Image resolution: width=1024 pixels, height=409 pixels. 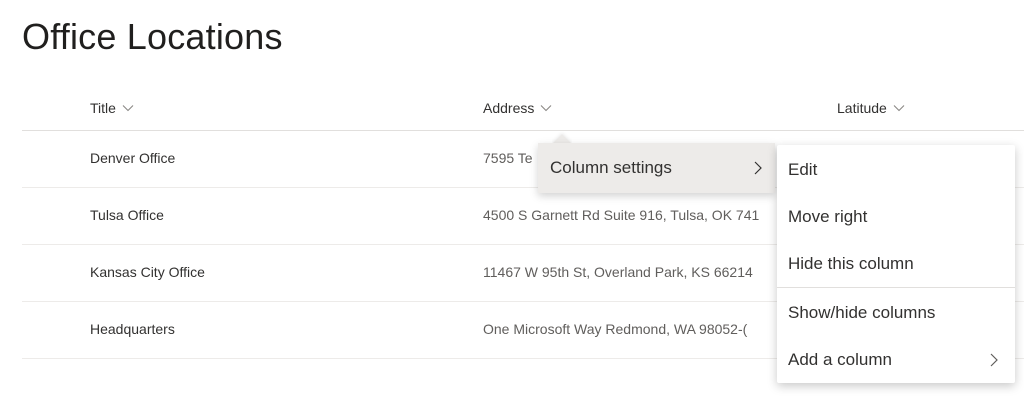 I want to click on menu-item-hide-column: Hide this column, so click(x=896, y=264).